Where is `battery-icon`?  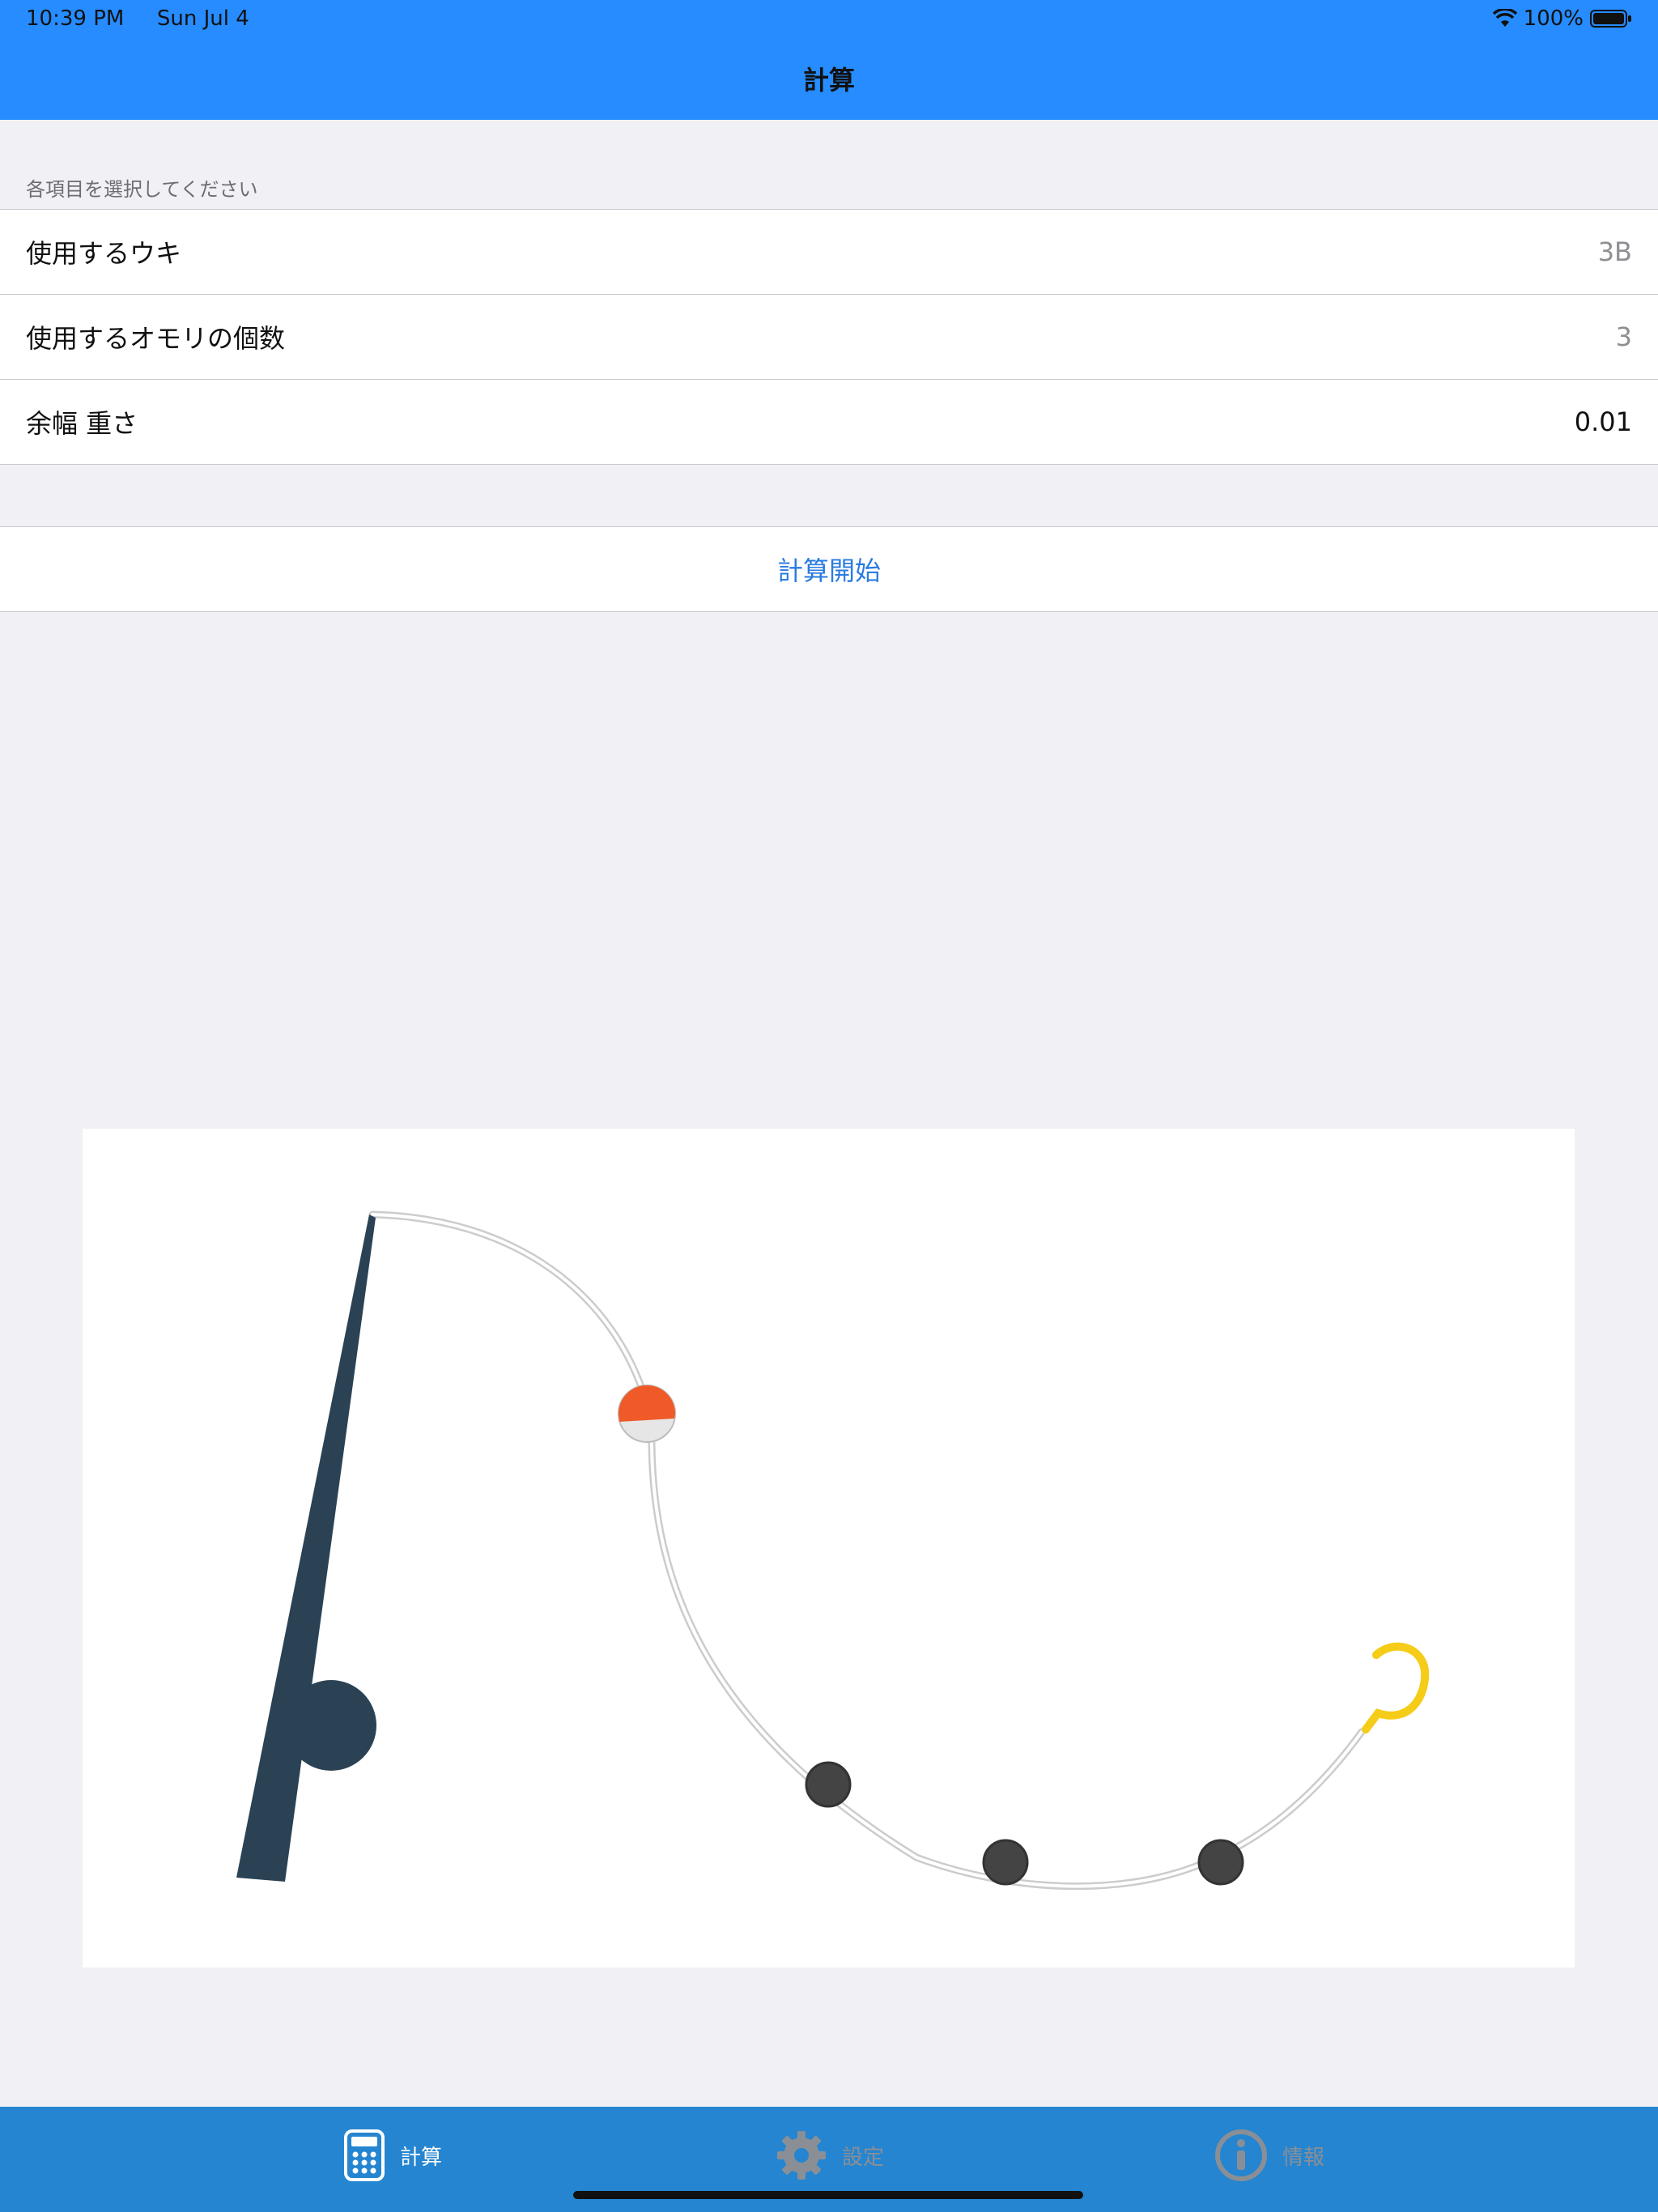 battery-icon is located at coordinates (1610, 19).